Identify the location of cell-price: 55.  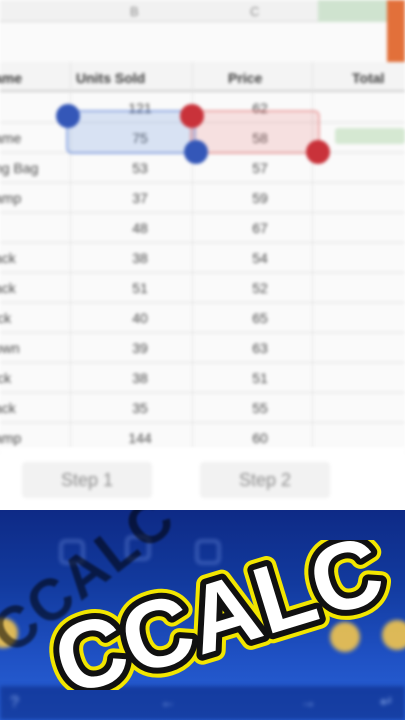
(260, 408).